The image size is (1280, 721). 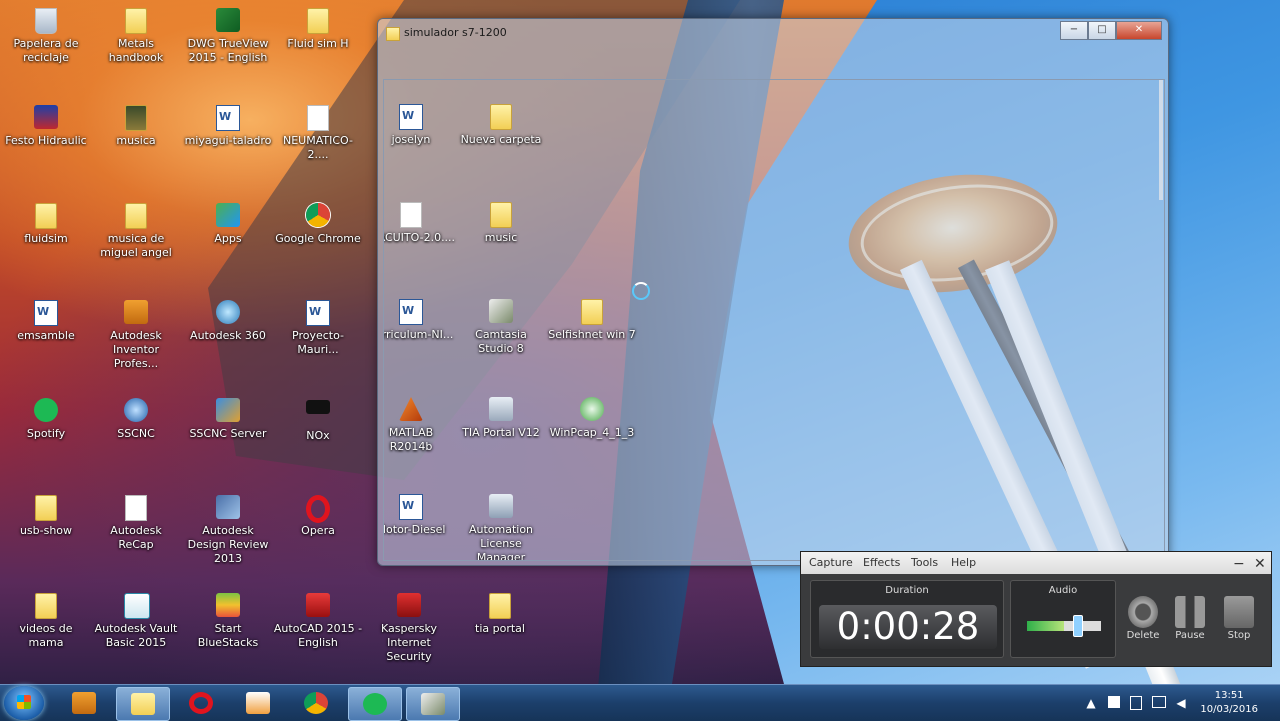 I want to click on icon-label: WinPcap_4_1_3, so click(x=592, y=432).